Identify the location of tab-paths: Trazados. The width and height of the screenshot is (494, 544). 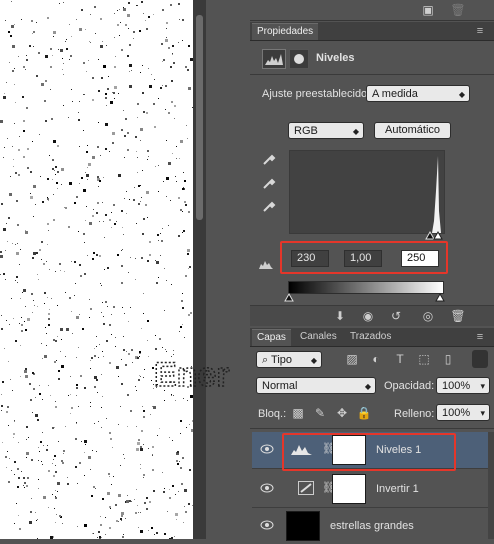
(370, 337).